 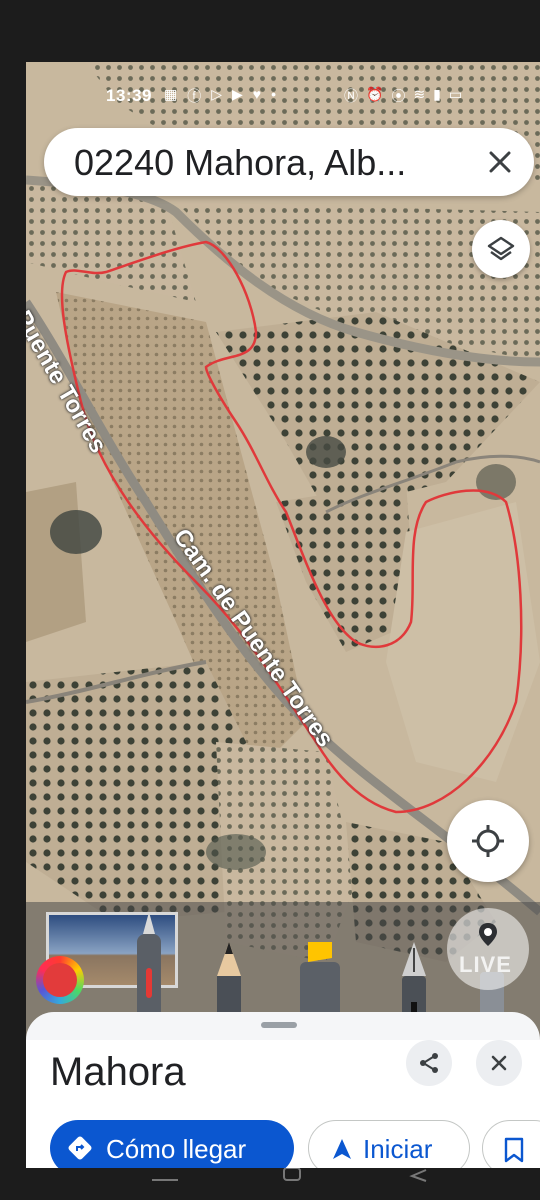 I want to click on layers-button, so click(x=501, y=249).